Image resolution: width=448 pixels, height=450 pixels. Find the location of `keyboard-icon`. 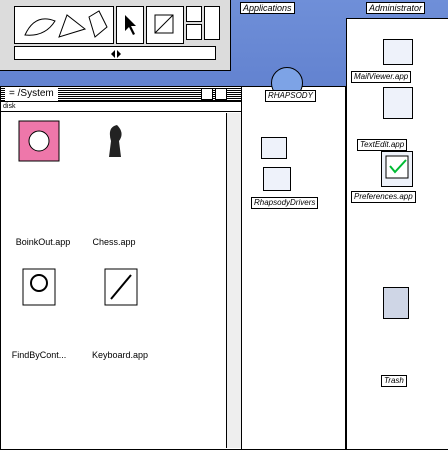

keyboard-icon is located at coordinates (121, 287).